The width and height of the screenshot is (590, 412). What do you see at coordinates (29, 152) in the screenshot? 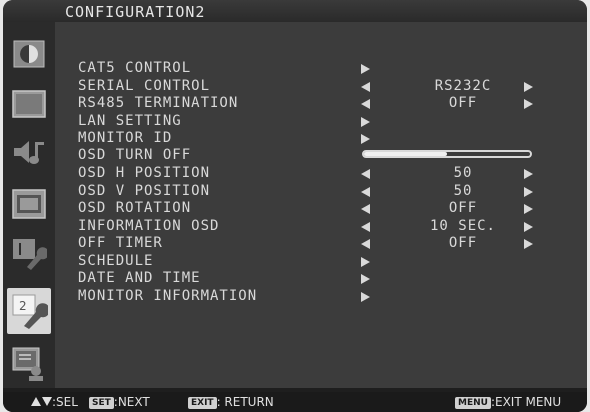
I see `audio-icon` at bounding box center [29, 152].